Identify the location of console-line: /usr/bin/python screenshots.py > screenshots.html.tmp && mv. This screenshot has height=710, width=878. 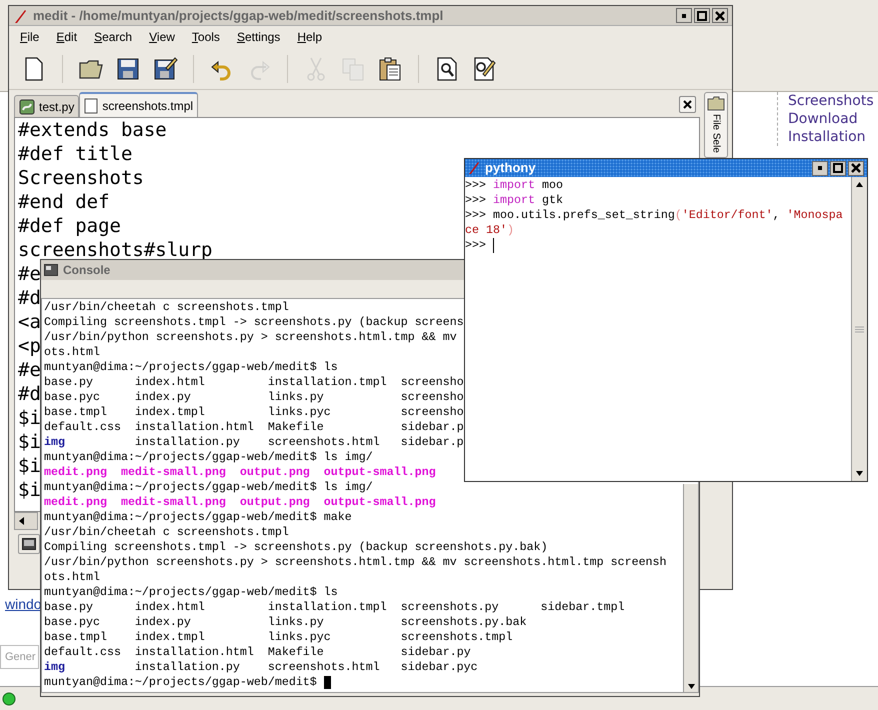
(250, 337).